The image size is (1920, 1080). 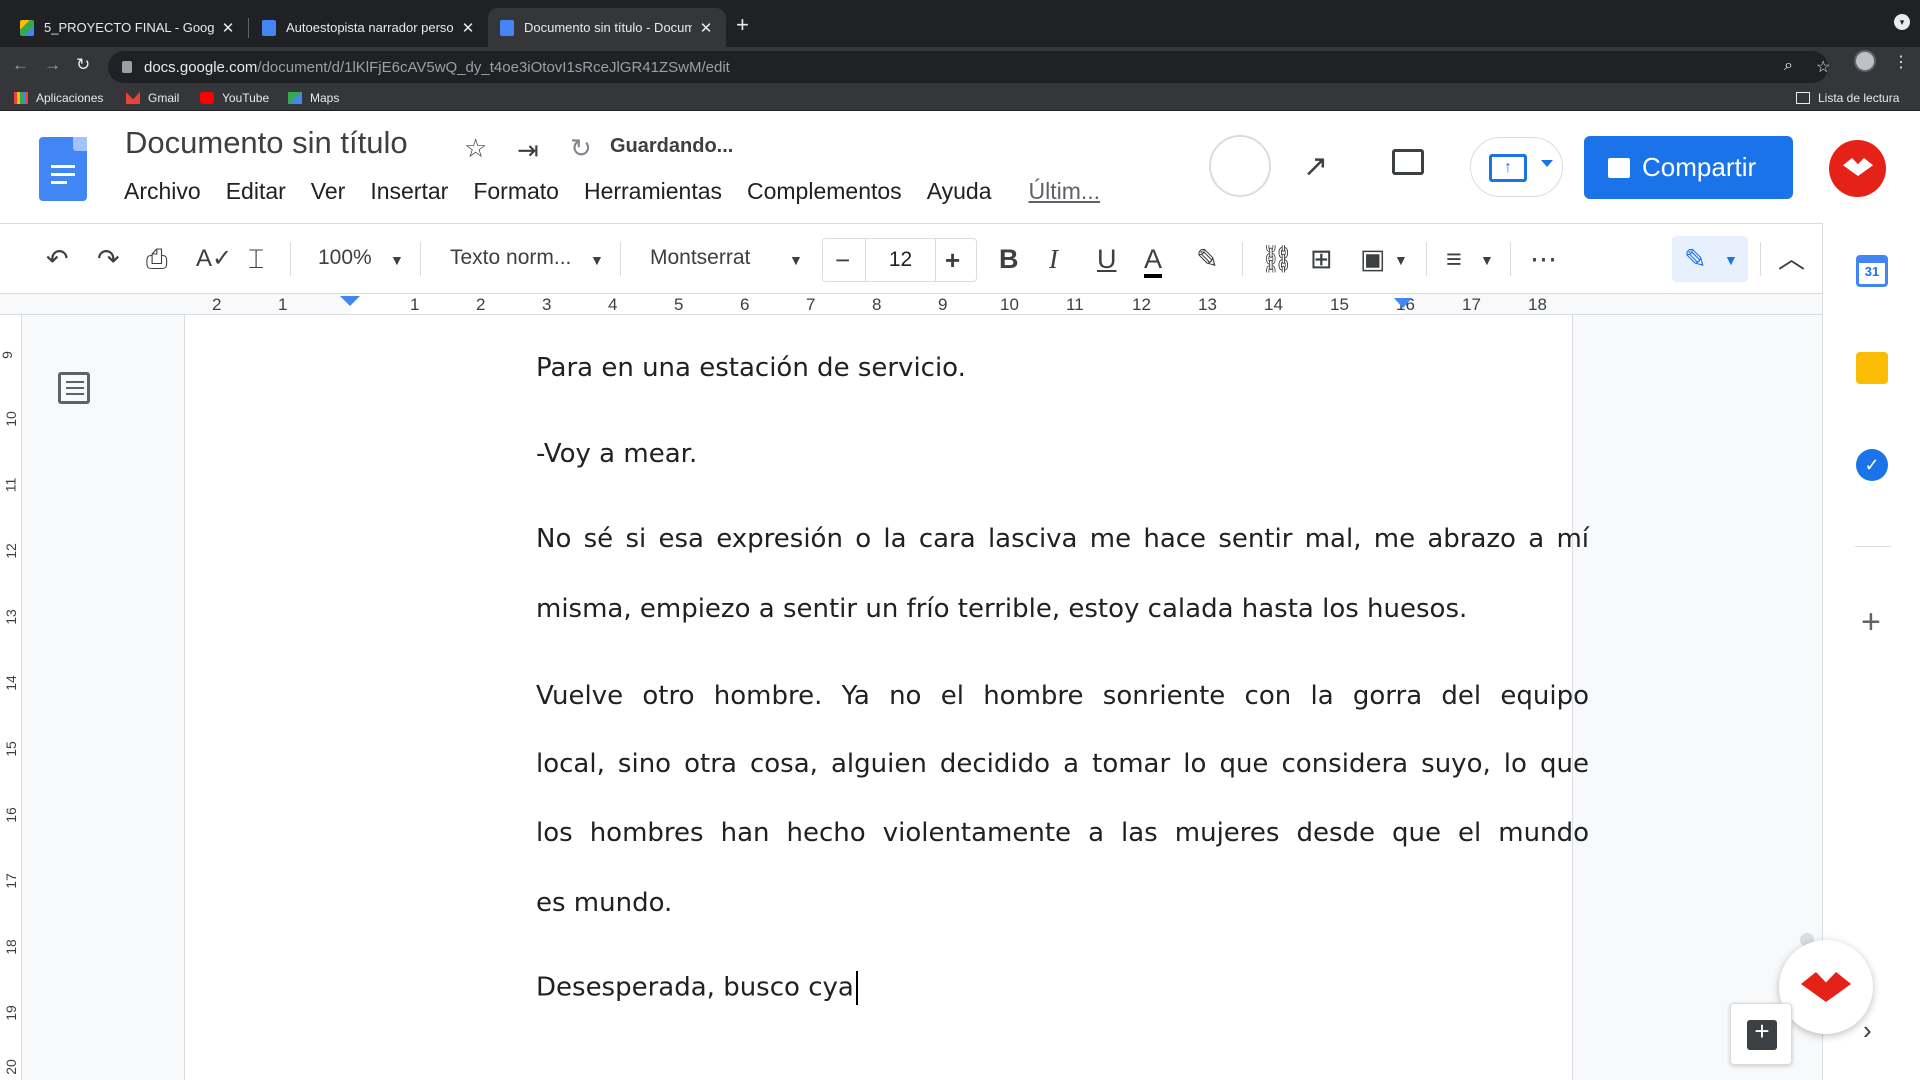 What do you see at coordinates (1062, 903) in the screenshot?
I see `paragraph: es mundo.` at bounding box center [1062, 903].